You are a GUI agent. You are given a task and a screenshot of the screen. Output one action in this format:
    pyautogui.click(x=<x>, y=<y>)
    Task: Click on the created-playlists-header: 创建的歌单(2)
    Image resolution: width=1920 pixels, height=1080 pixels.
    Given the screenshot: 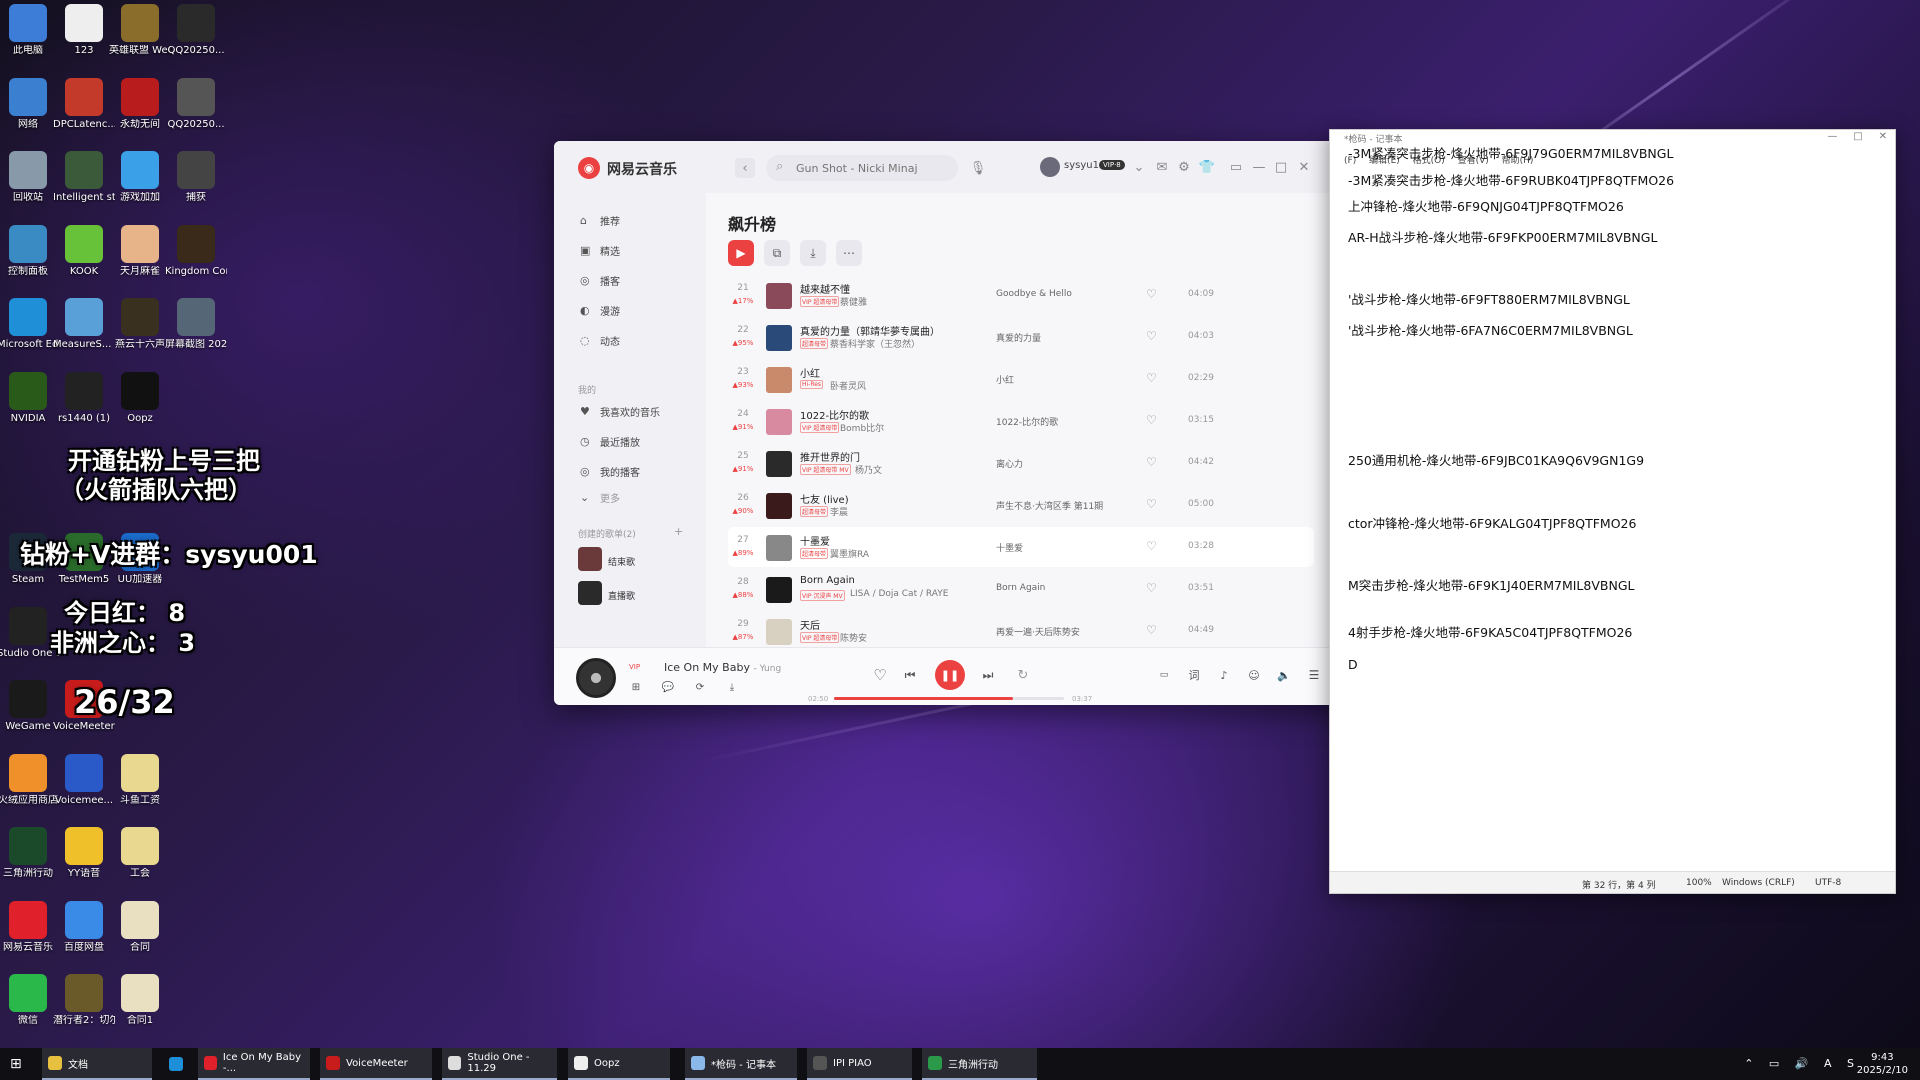 What is the action you would take?
    pyautogui.click(x=607, y=533)
    